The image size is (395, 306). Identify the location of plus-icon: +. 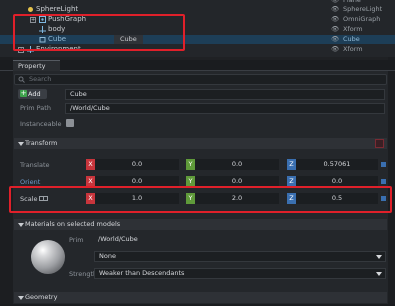
(23, 93).